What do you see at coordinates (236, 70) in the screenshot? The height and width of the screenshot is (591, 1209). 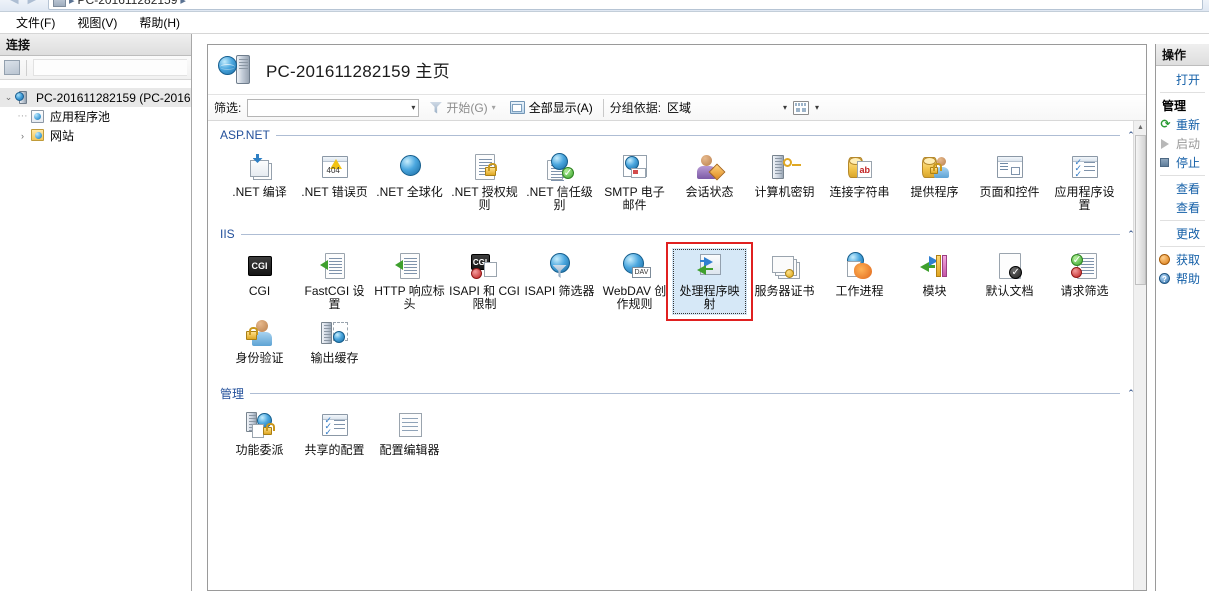 I see `server-home-icon` at bounding box center [236, 70].